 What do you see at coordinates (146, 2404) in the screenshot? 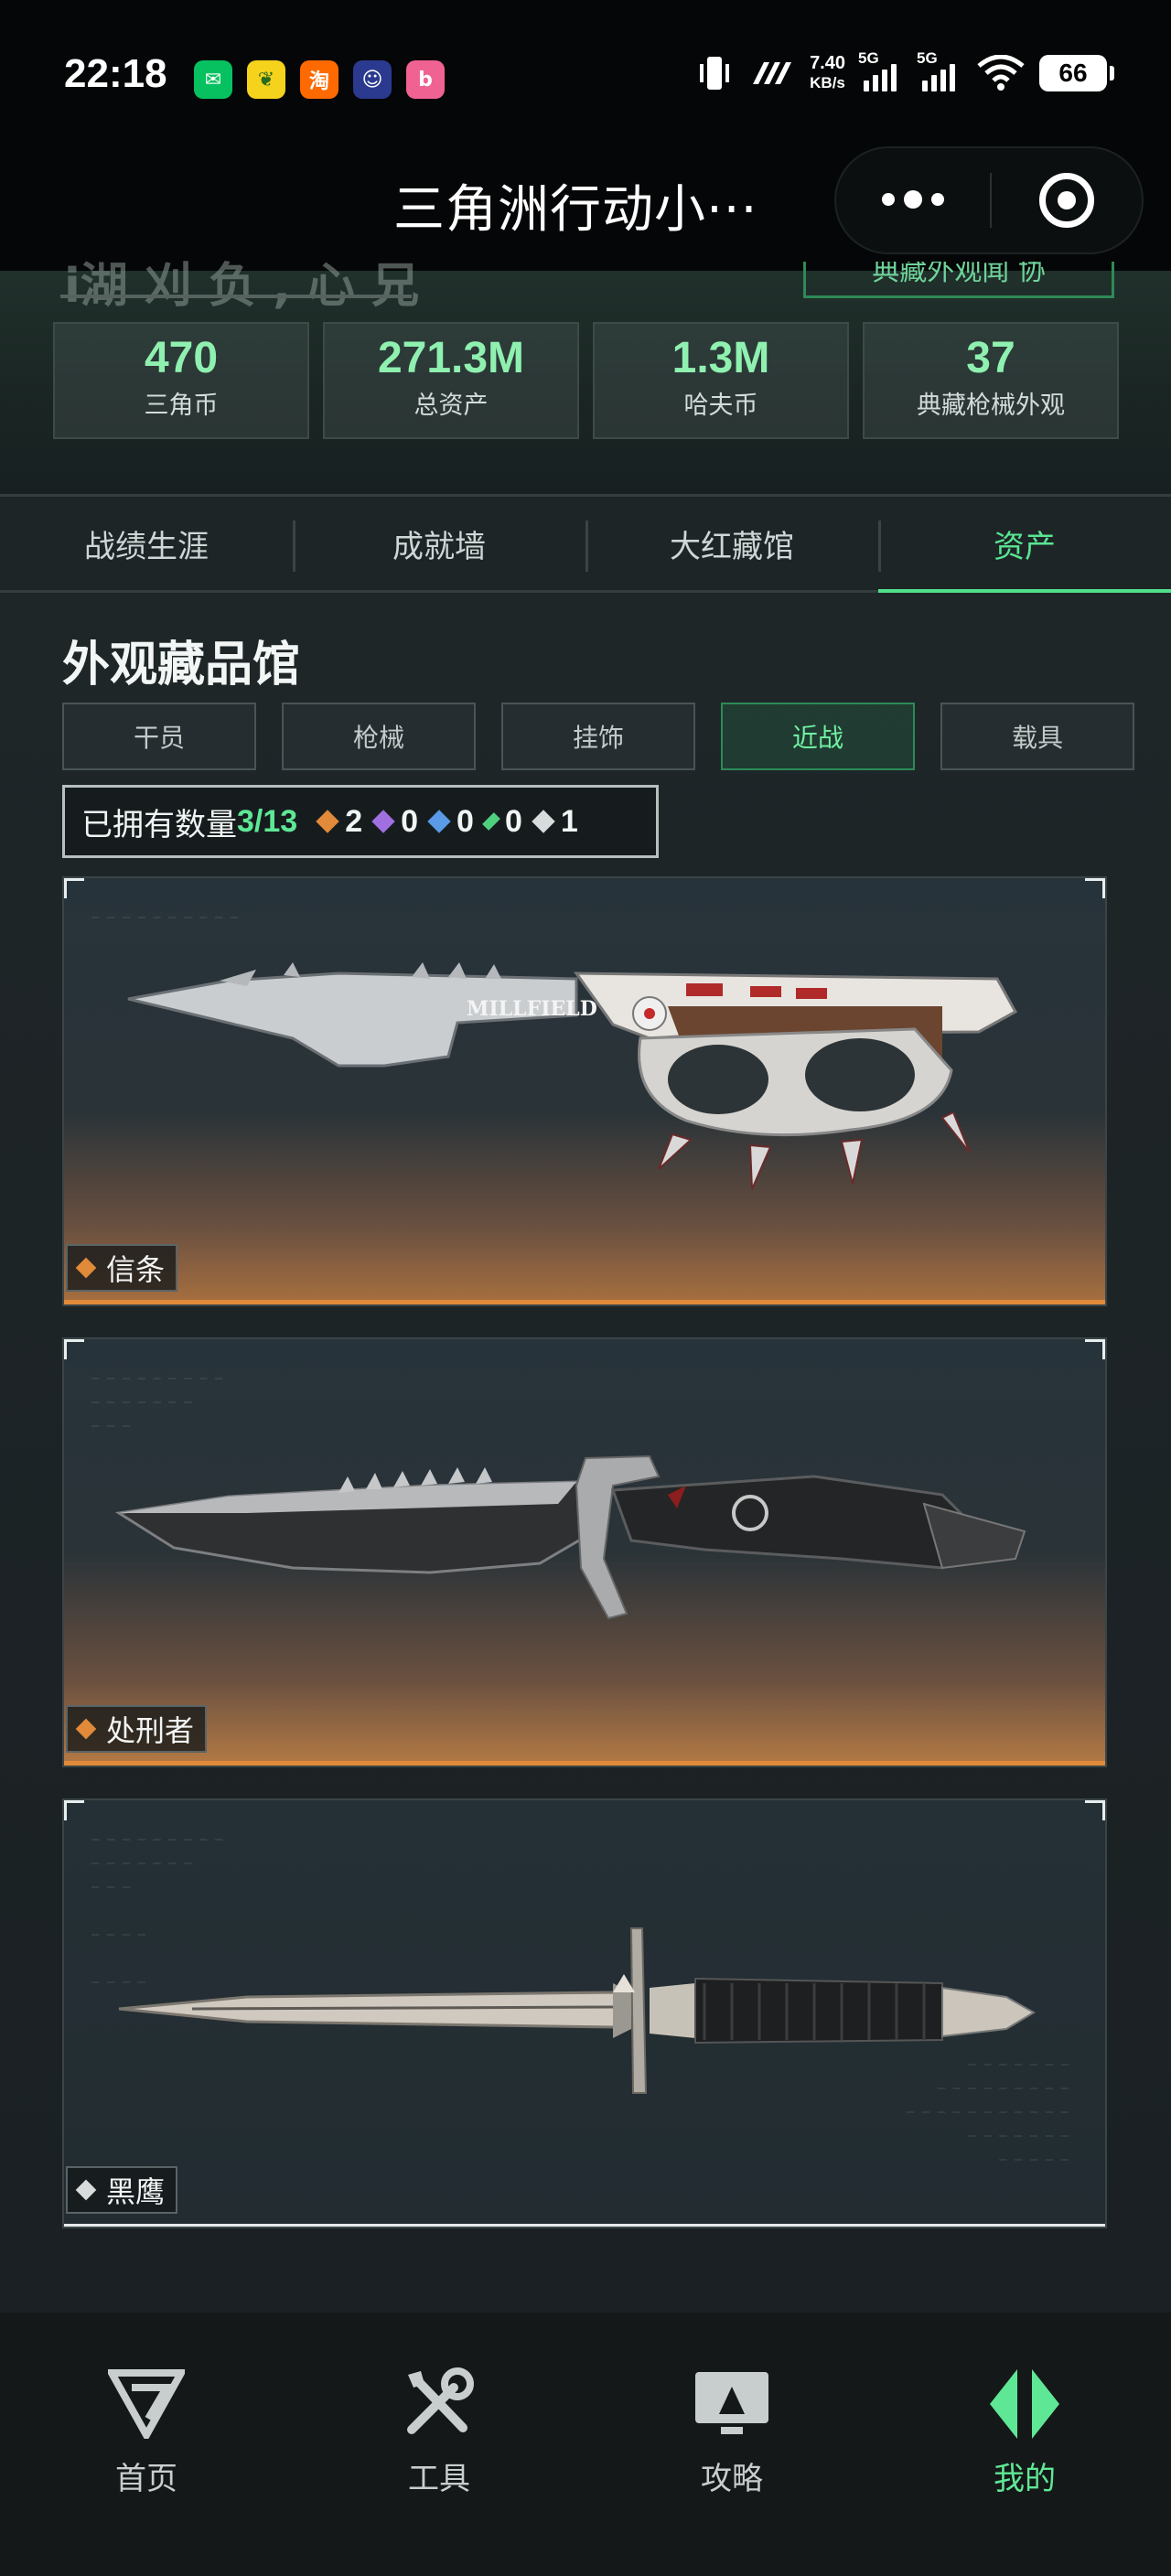
I see `delta-logo-icon` at bounding box center [146, 2404].